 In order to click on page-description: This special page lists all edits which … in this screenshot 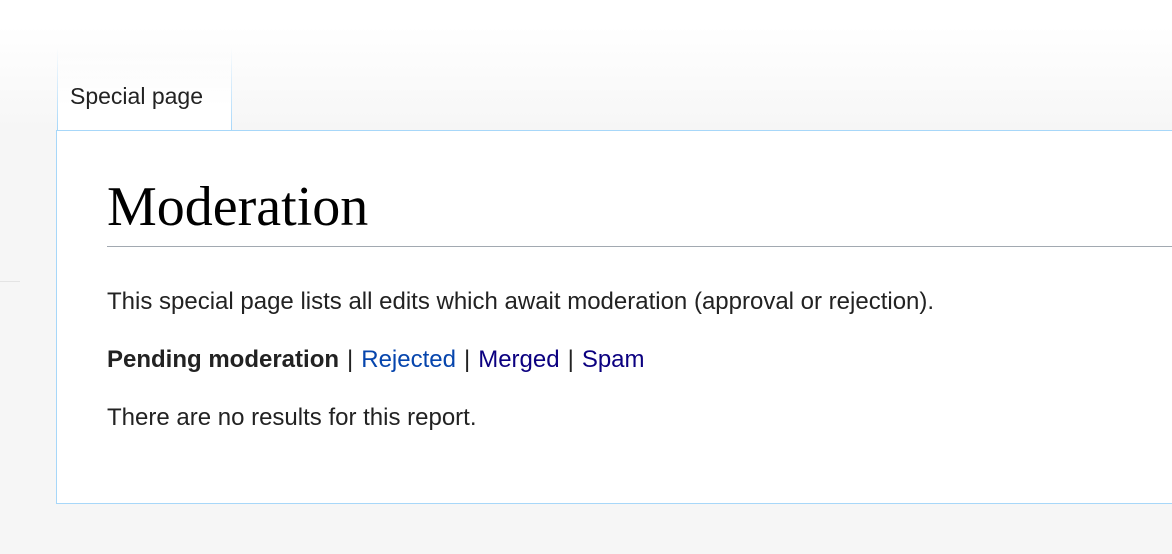, I will do `click(521, 301)`.